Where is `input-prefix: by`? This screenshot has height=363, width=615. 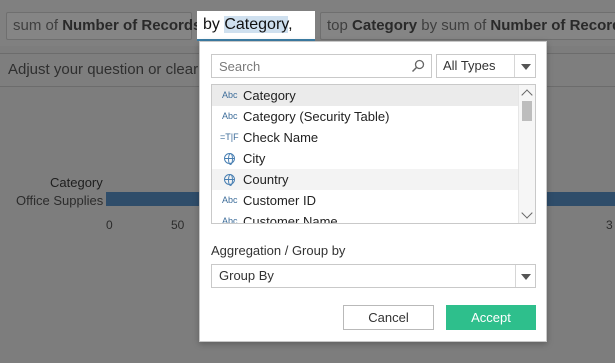 input-prefix: by is located at coordinates (214, 24).